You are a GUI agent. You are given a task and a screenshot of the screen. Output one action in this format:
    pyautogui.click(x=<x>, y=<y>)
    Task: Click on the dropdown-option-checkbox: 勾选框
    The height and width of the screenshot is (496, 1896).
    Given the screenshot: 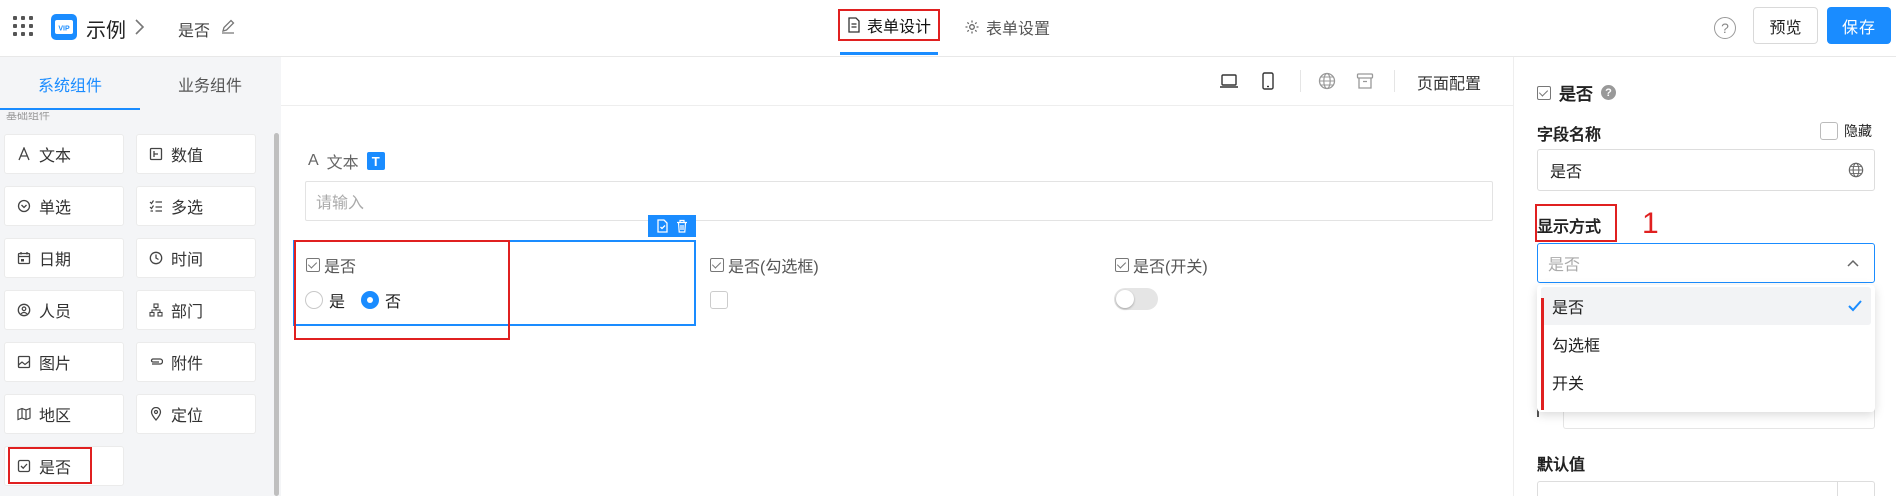 What is the action you would take?
    pyautogui.click(x=1706, y=344)
    